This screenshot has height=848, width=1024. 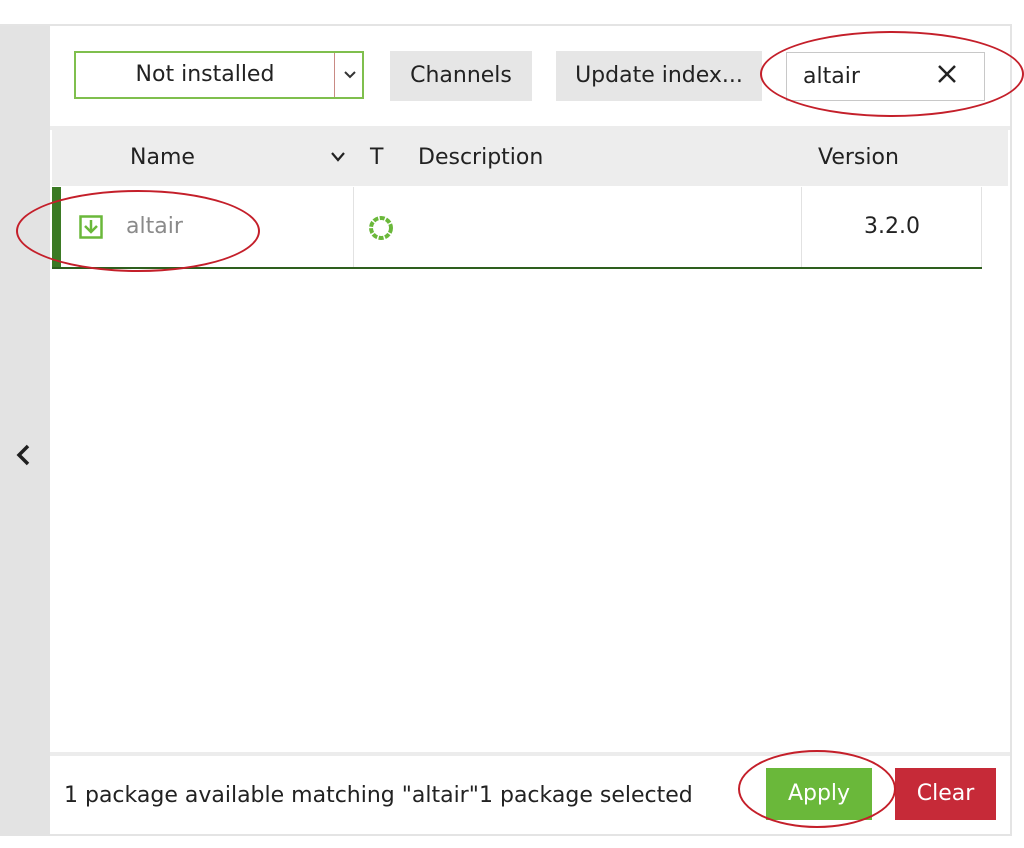 I want to click on table-row: altair 3.2.0, so click(x=517, y=228).